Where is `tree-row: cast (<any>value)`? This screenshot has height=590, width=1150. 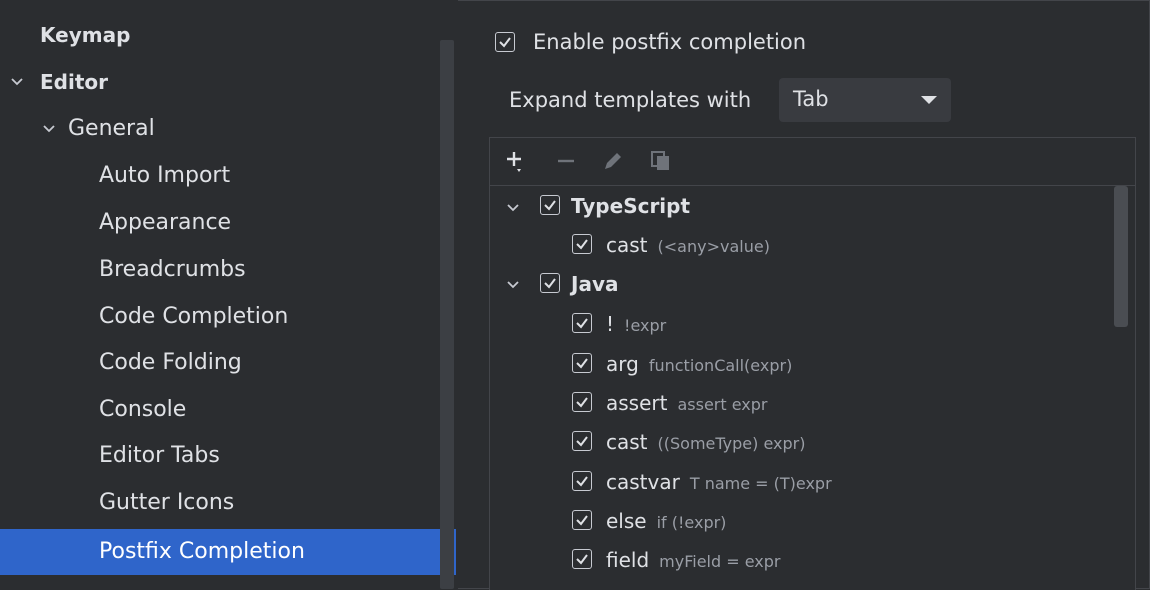 tree-row: cast (<any>value) is located at coordinates (688, 245).